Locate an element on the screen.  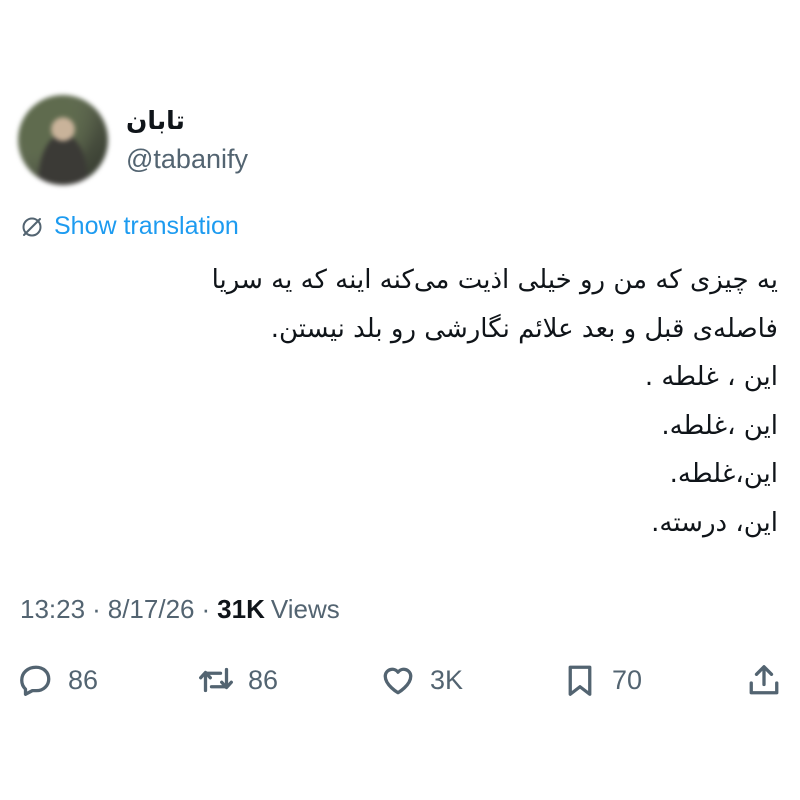
share-icon is located at coordinates (764, 680).